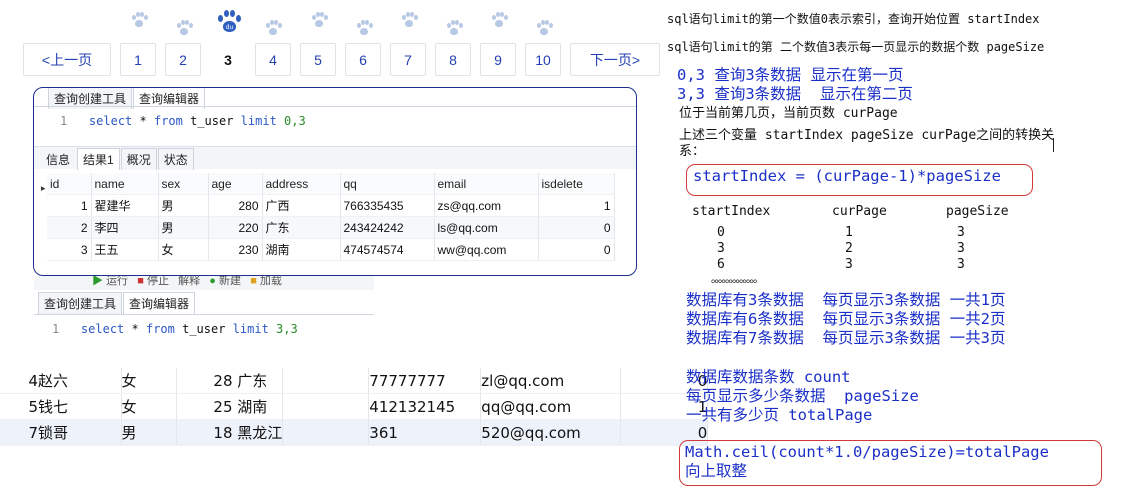 The image size is (1140, 493). What do you see at coordinates (98, 159) in the screenshot?
I see `tab-result-1: 结果1` at bounding box center [98, 159].